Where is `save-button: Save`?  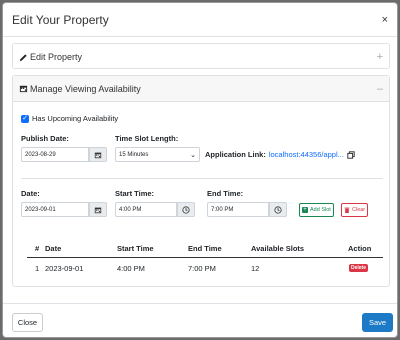
save-button: Save is located at coordinates (377, 322).